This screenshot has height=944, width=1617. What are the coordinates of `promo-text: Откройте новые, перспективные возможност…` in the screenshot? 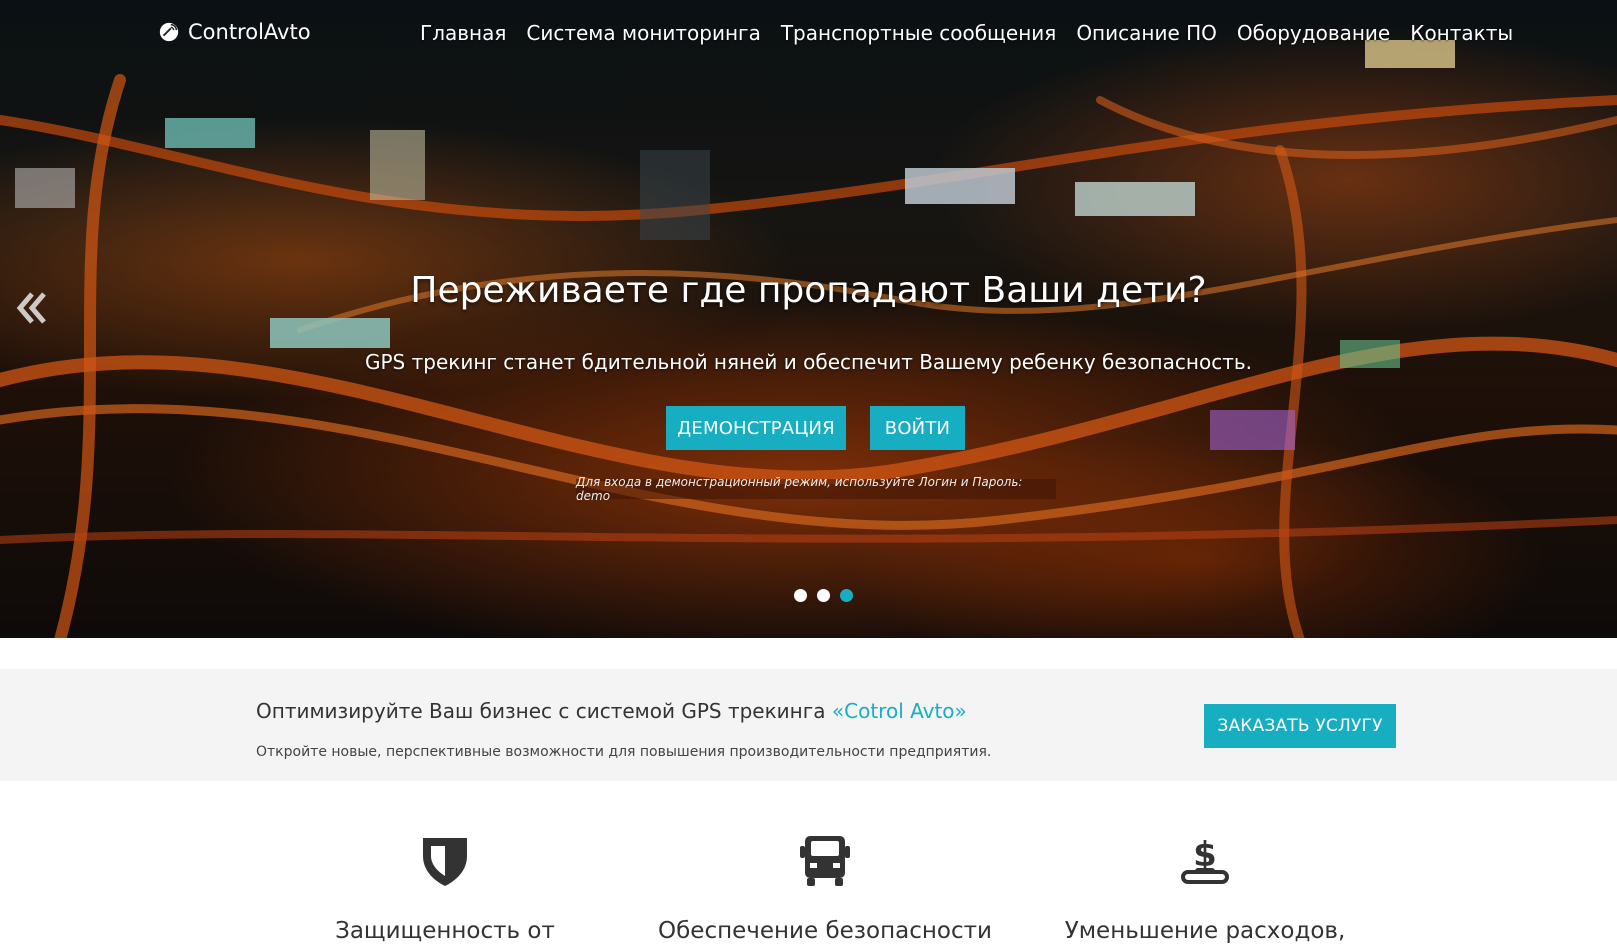 It's located at (624, 752).